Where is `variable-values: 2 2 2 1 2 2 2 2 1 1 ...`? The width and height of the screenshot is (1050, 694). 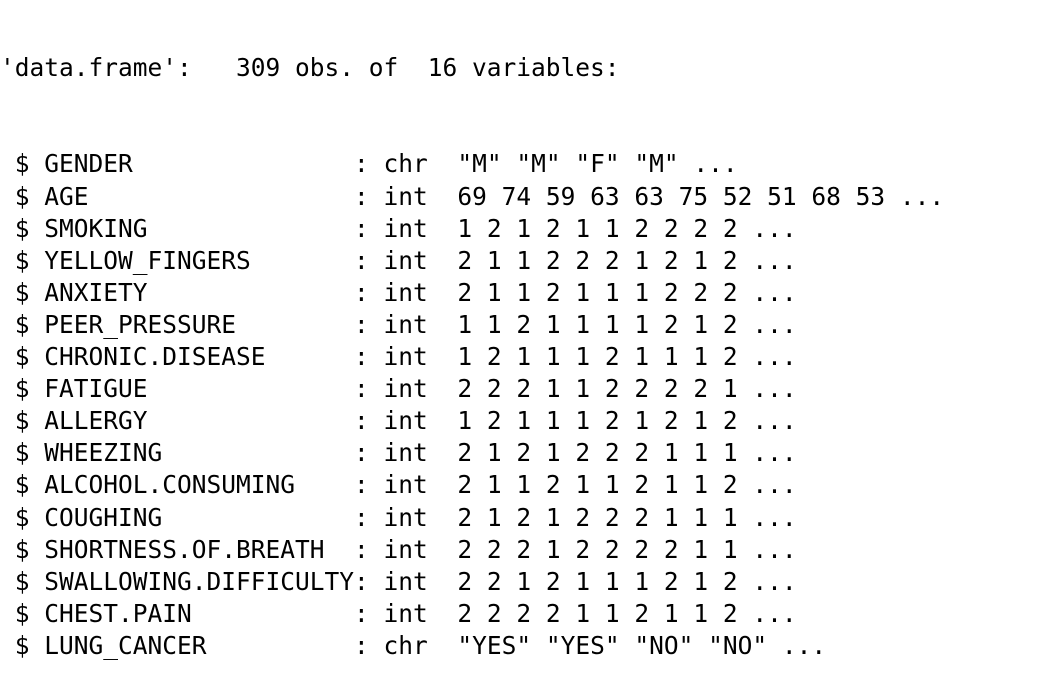
variable-values: 2 2 2 1 2 2 2 2 1 1 ... is located at coordinates (612, 549).